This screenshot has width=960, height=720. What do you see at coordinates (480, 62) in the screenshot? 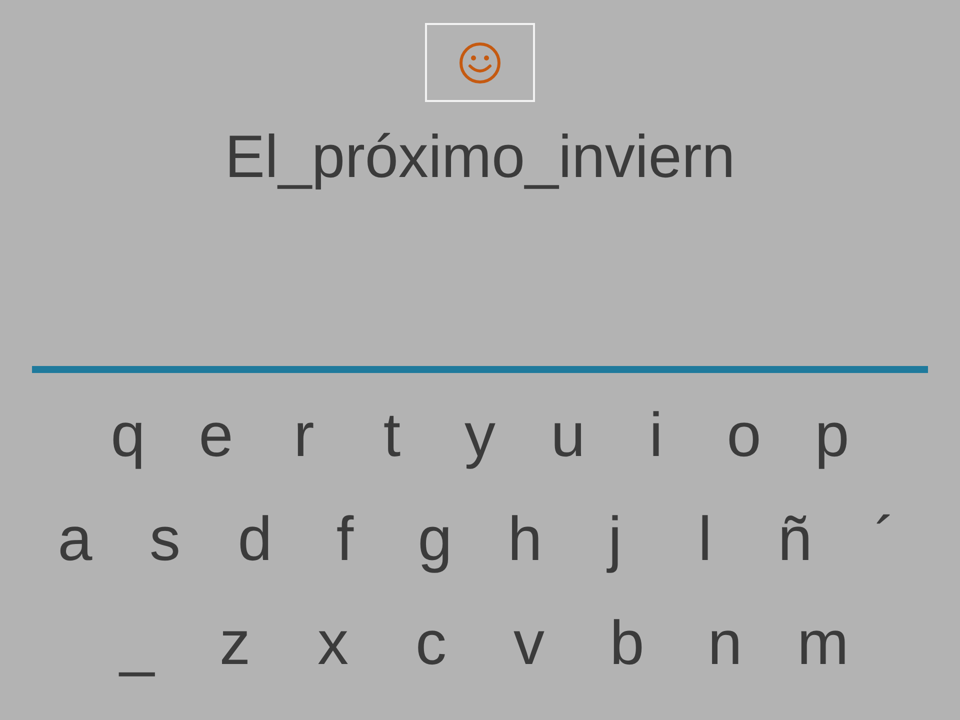
I see `smiley-icon` at bounding box center [480, 62].